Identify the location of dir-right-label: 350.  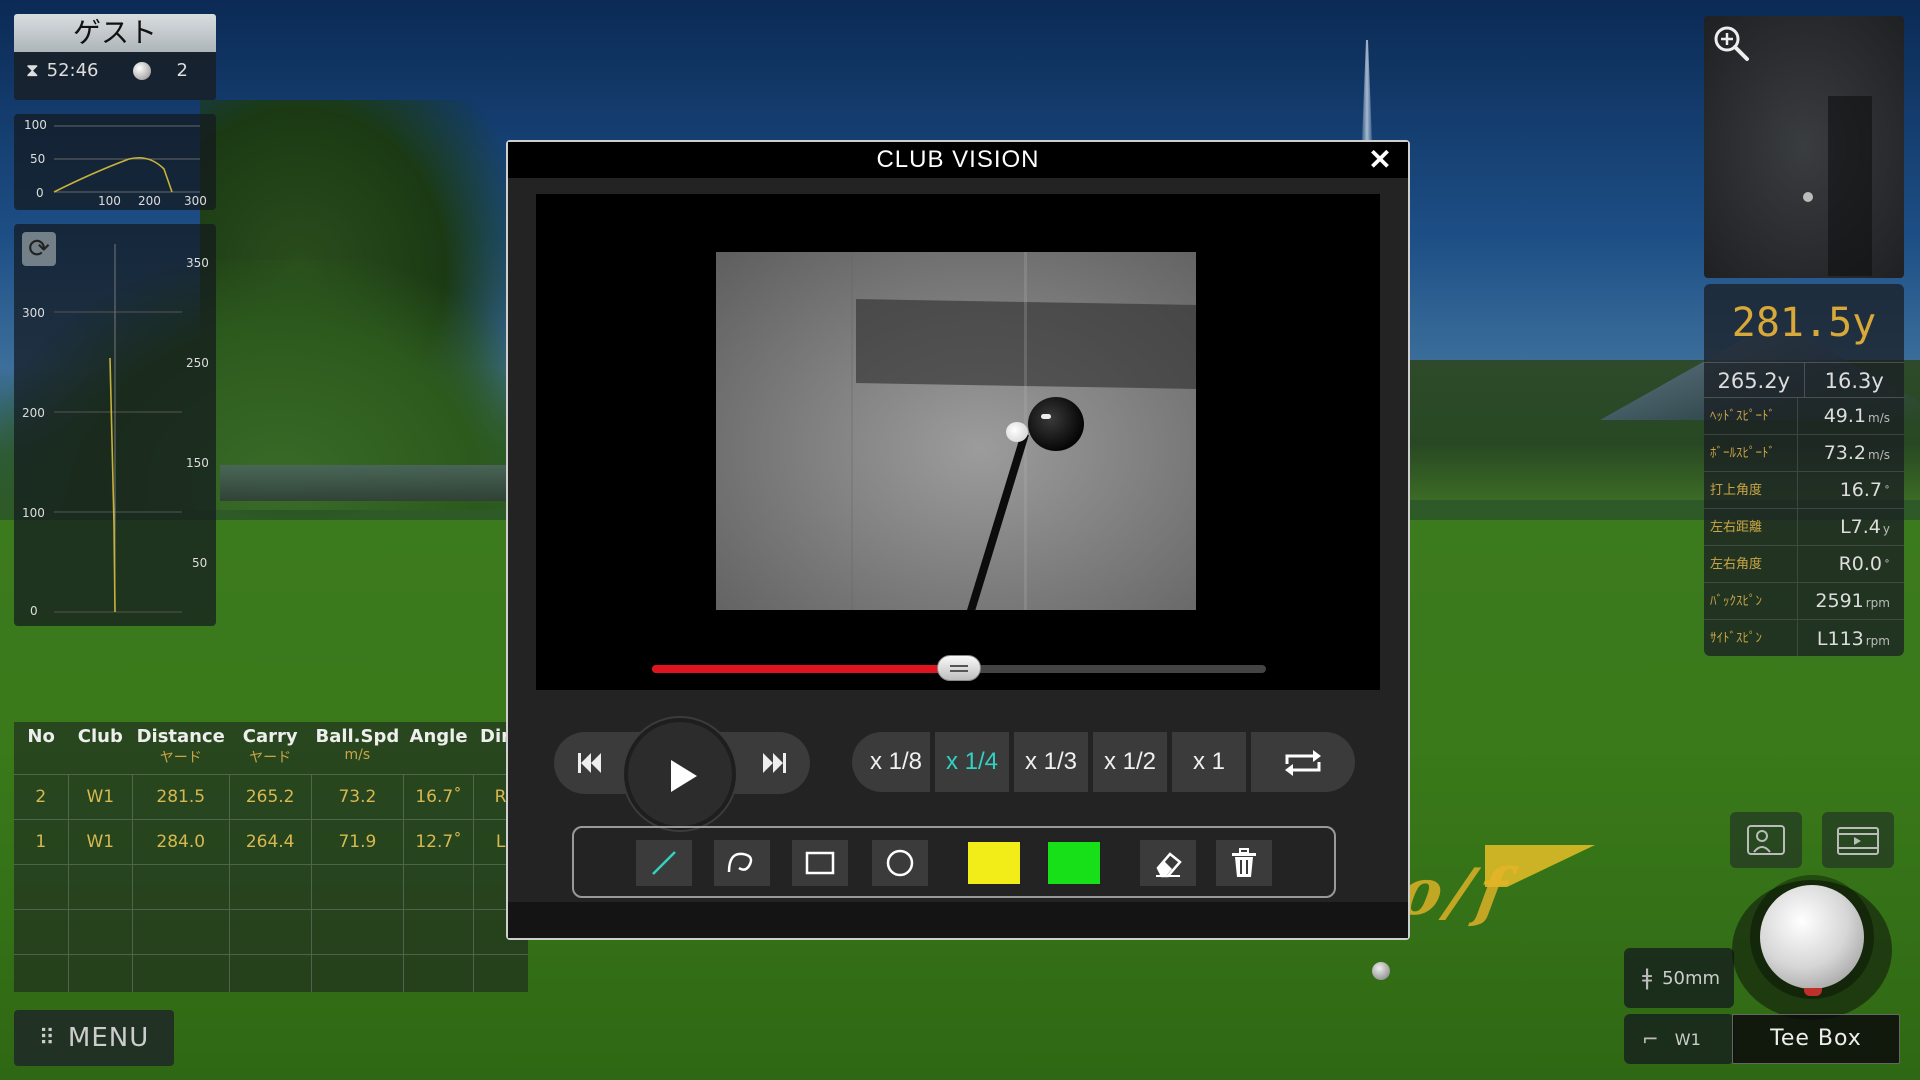
(197, 263).